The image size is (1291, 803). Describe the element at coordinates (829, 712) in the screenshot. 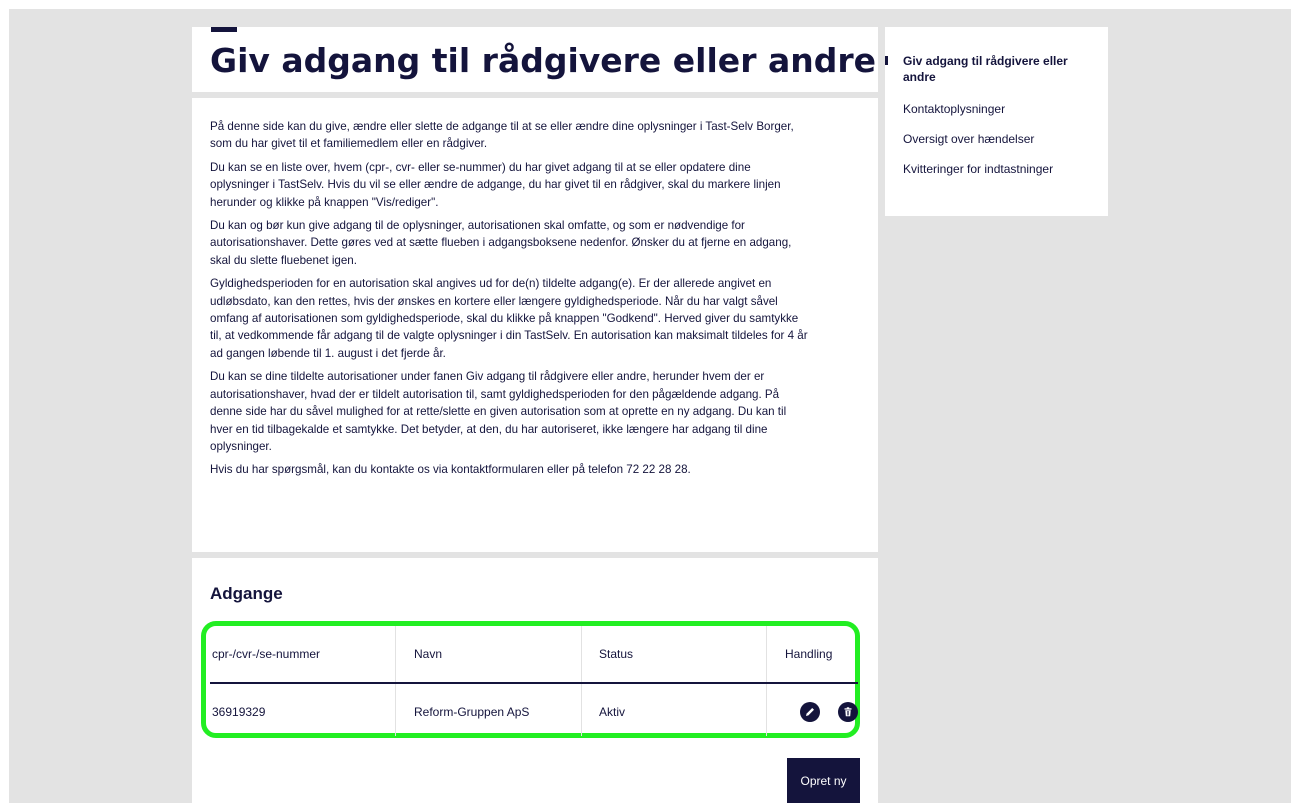

I see `row-actions` at that location.